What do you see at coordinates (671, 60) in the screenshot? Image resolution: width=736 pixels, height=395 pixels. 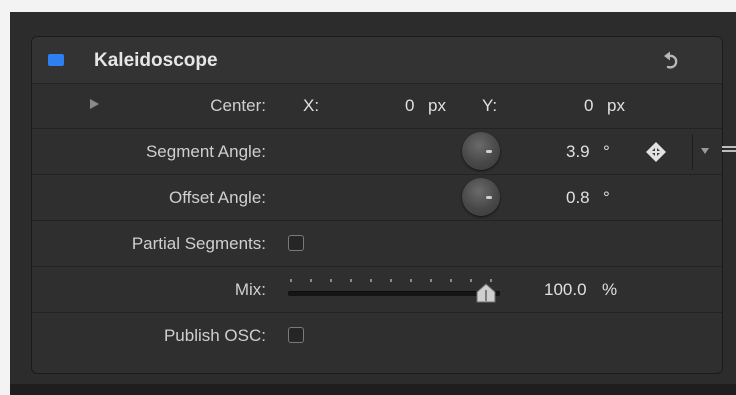 I see `reset-arrow-icon` at bounding box center [671, 60].